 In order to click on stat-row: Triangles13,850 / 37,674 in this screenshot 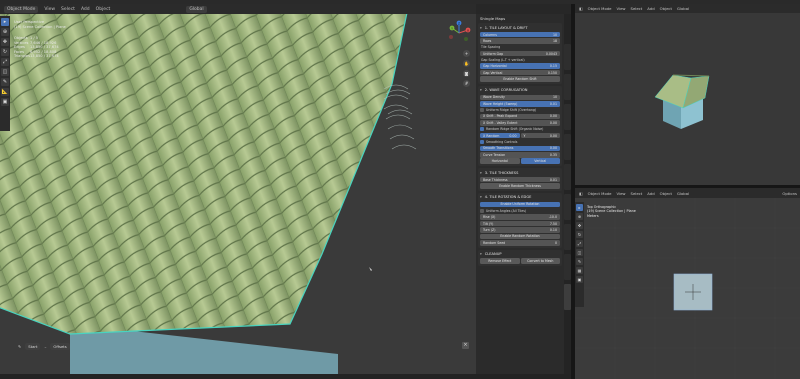, I will do `click(36, 56)`.